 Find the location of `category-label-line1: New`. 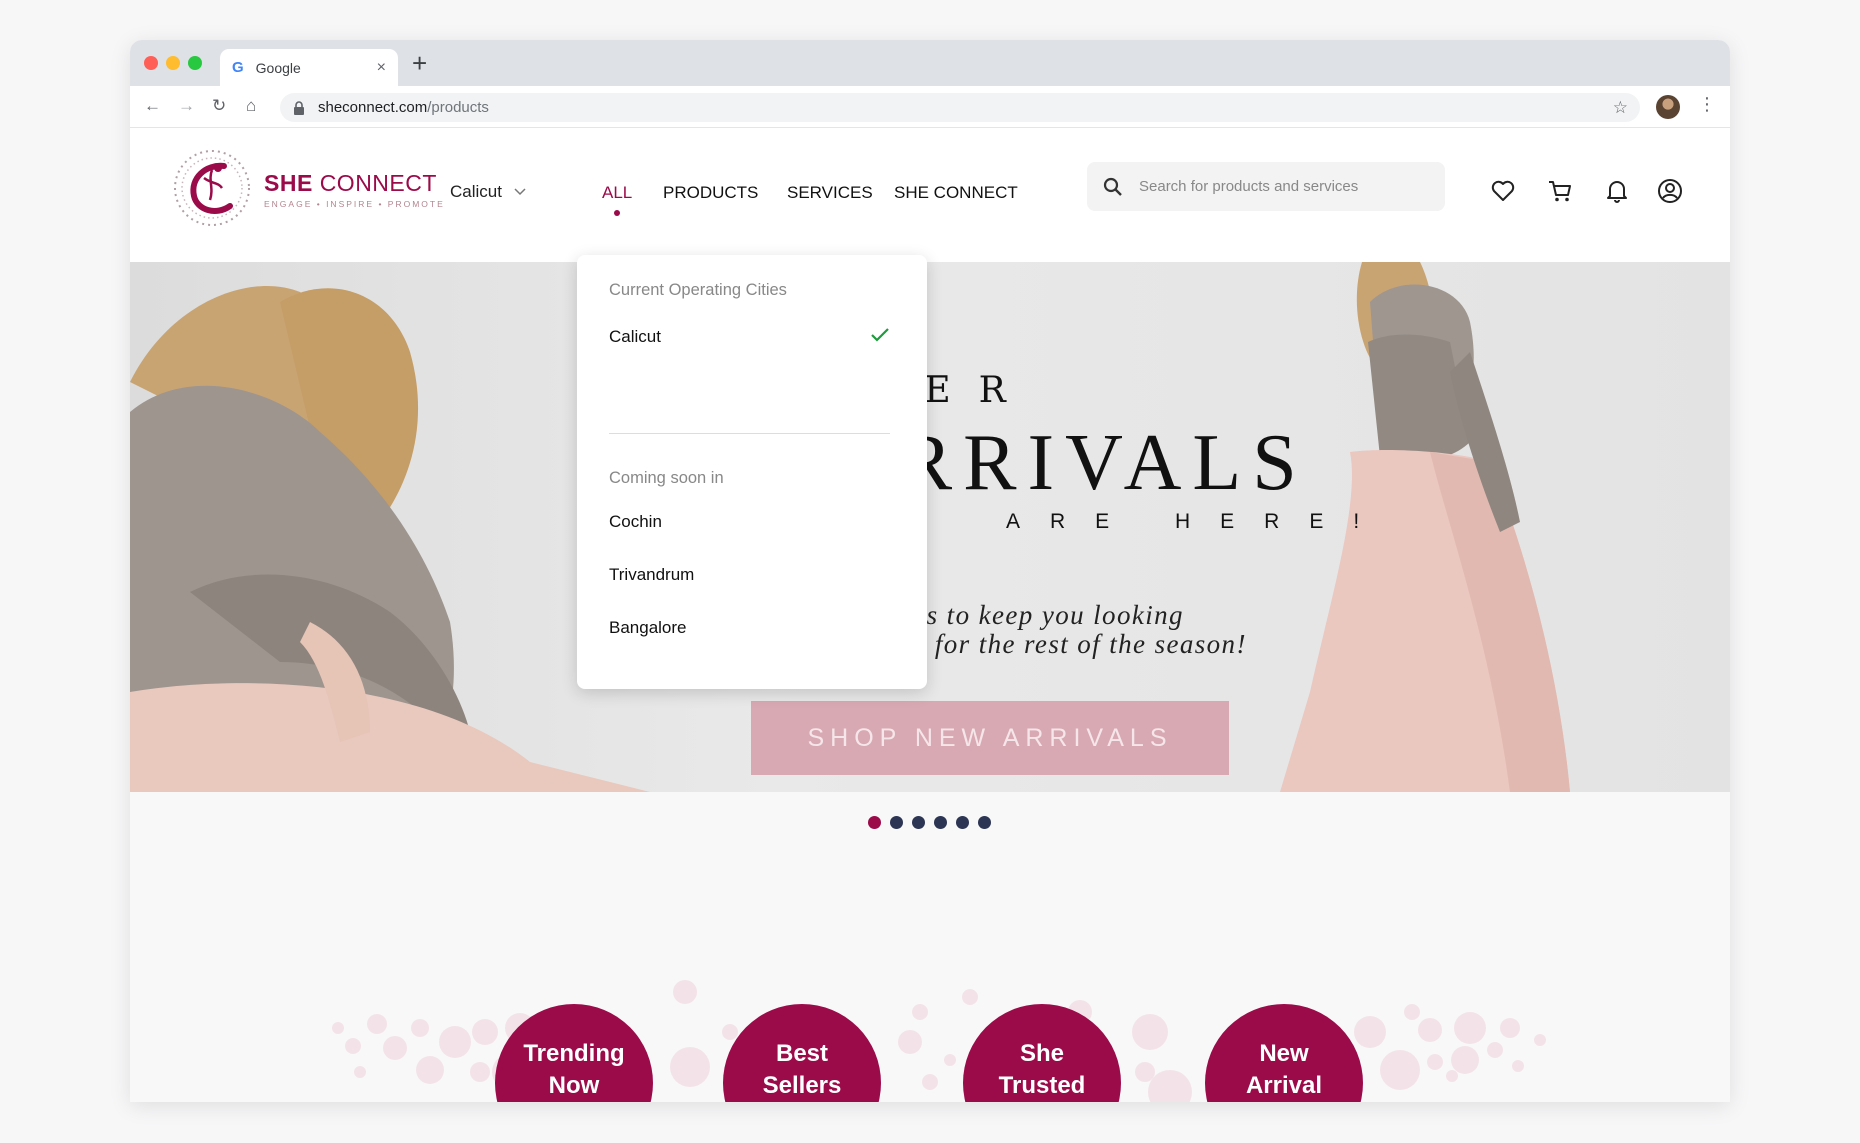

category-label-line1: New is located at coordinates (1284, 1053).